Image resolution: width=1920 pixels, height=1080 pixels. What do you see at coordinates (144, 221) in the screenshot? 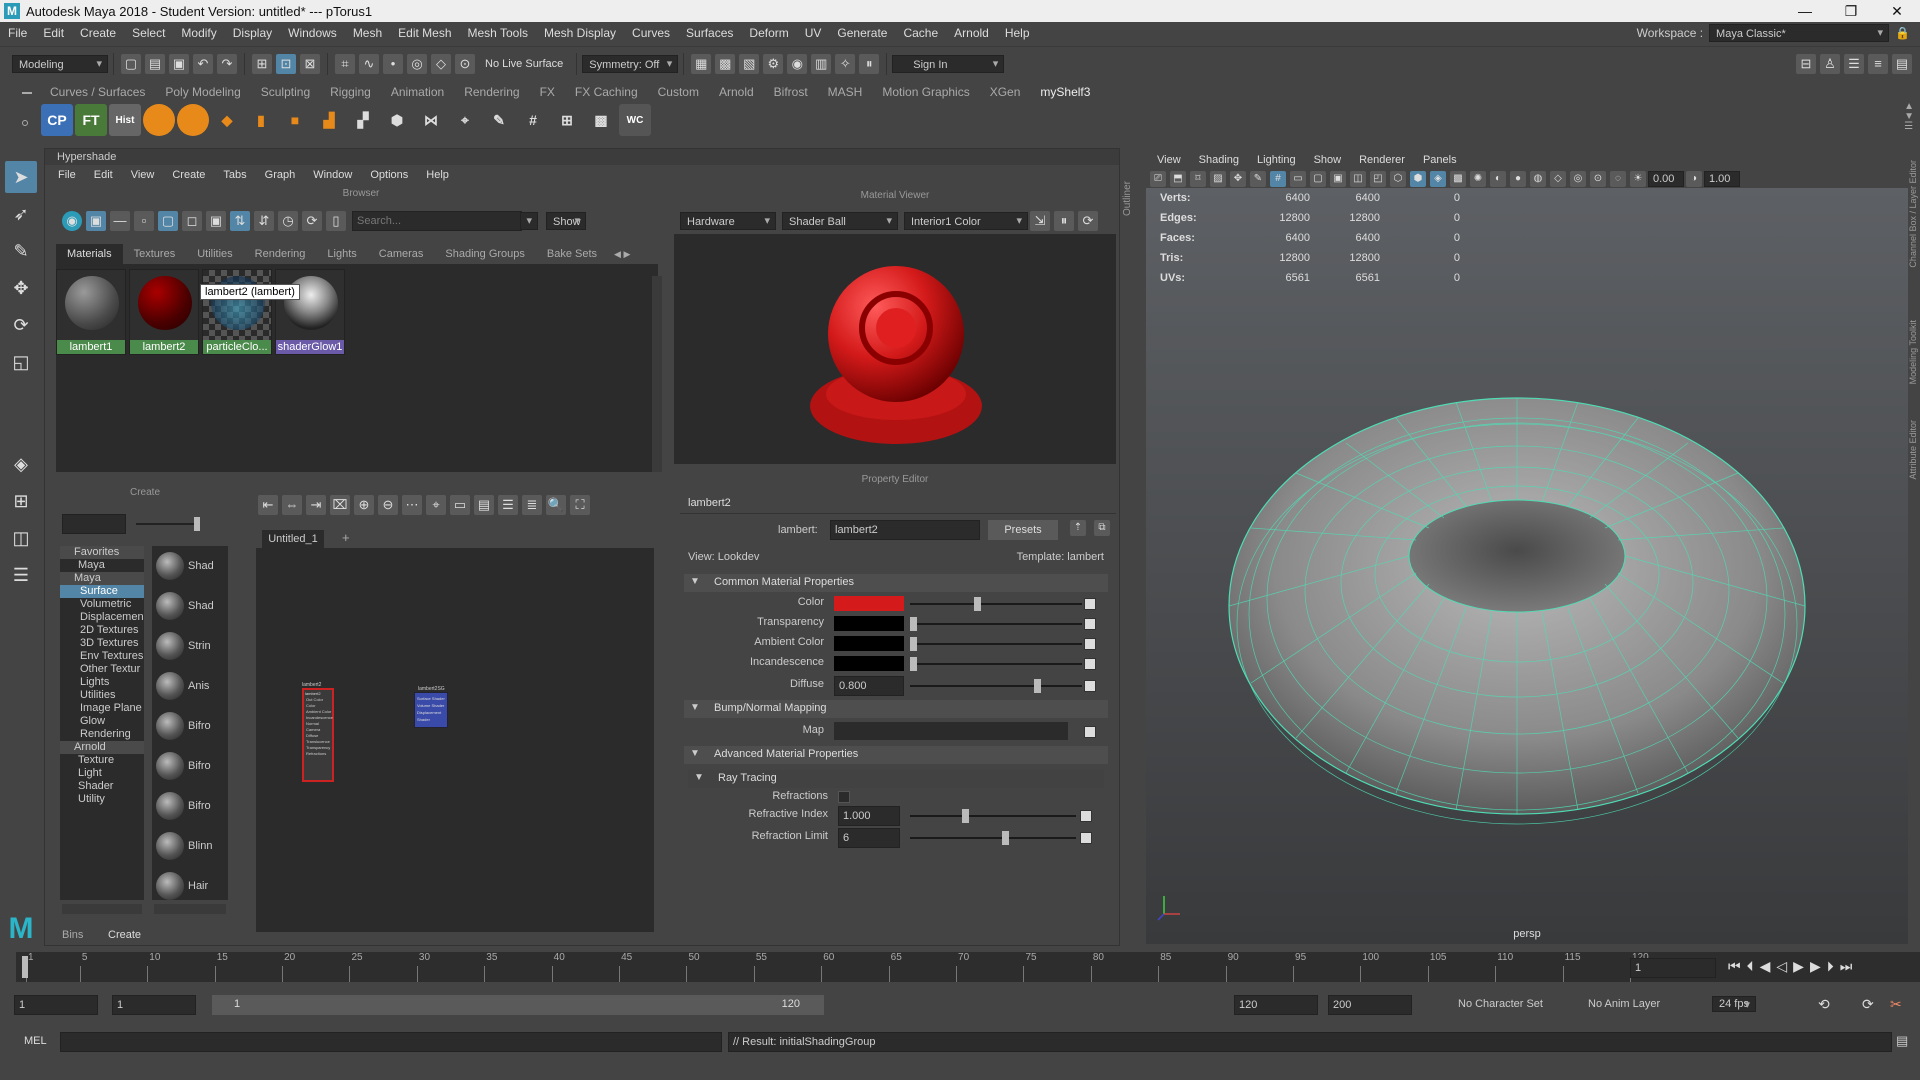
I see `small-swatch-icon: ▫` at bounding box center [144, 221].